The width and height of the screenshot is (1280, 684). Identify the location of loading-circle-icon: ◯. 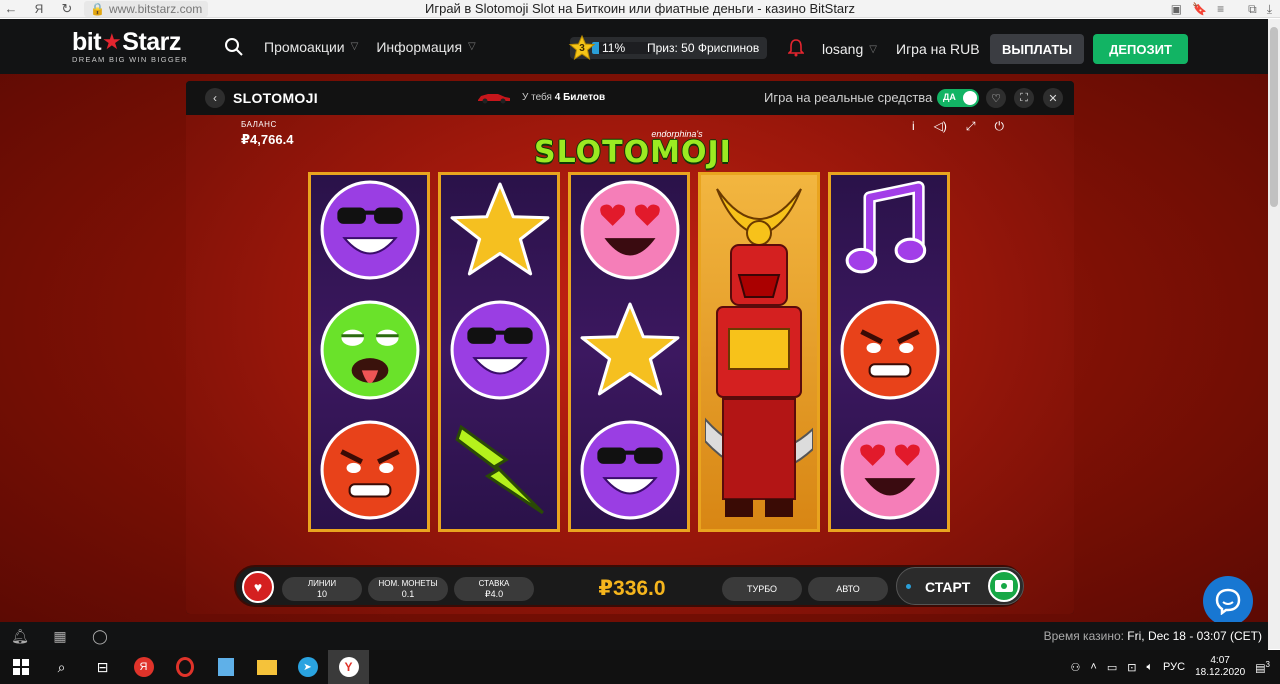
(100, 636).